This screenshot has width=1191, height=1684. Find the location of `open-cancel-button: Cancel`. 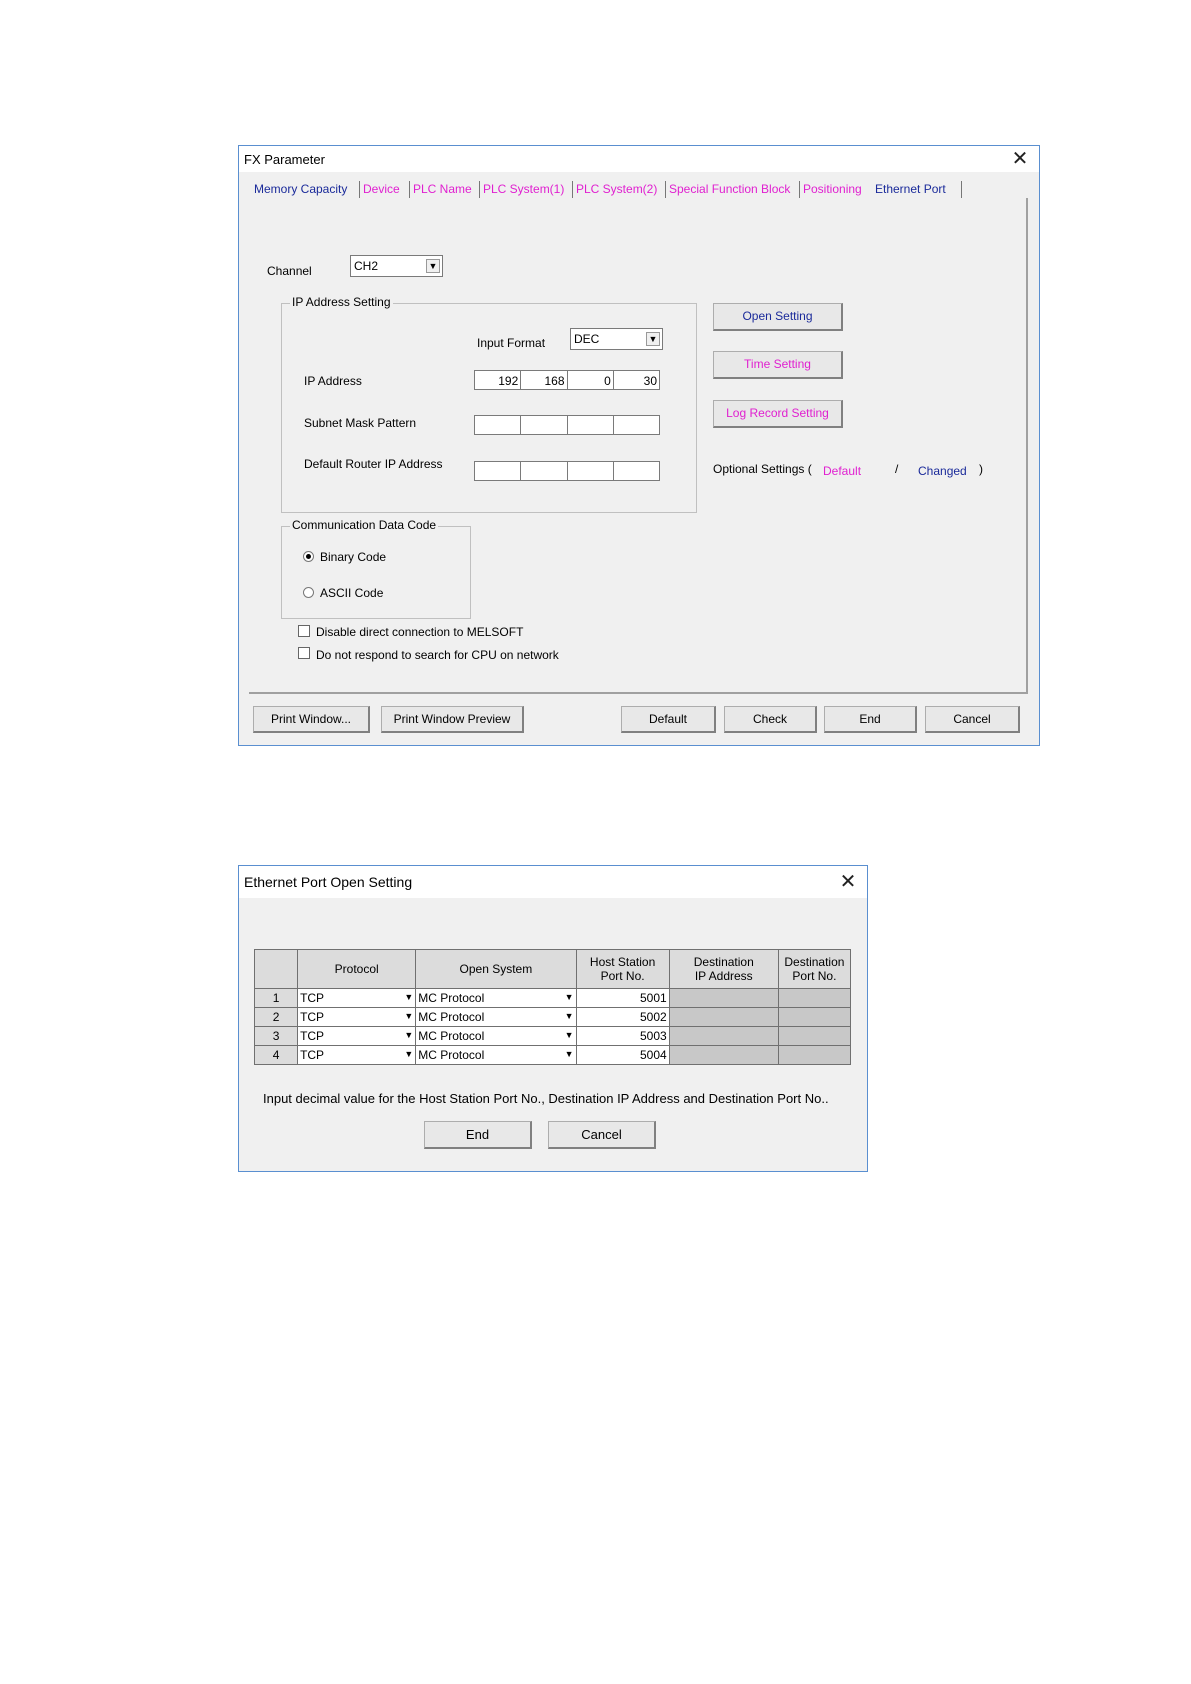

open-cancel-button: Cancel is located at coordinates (602, 1135).